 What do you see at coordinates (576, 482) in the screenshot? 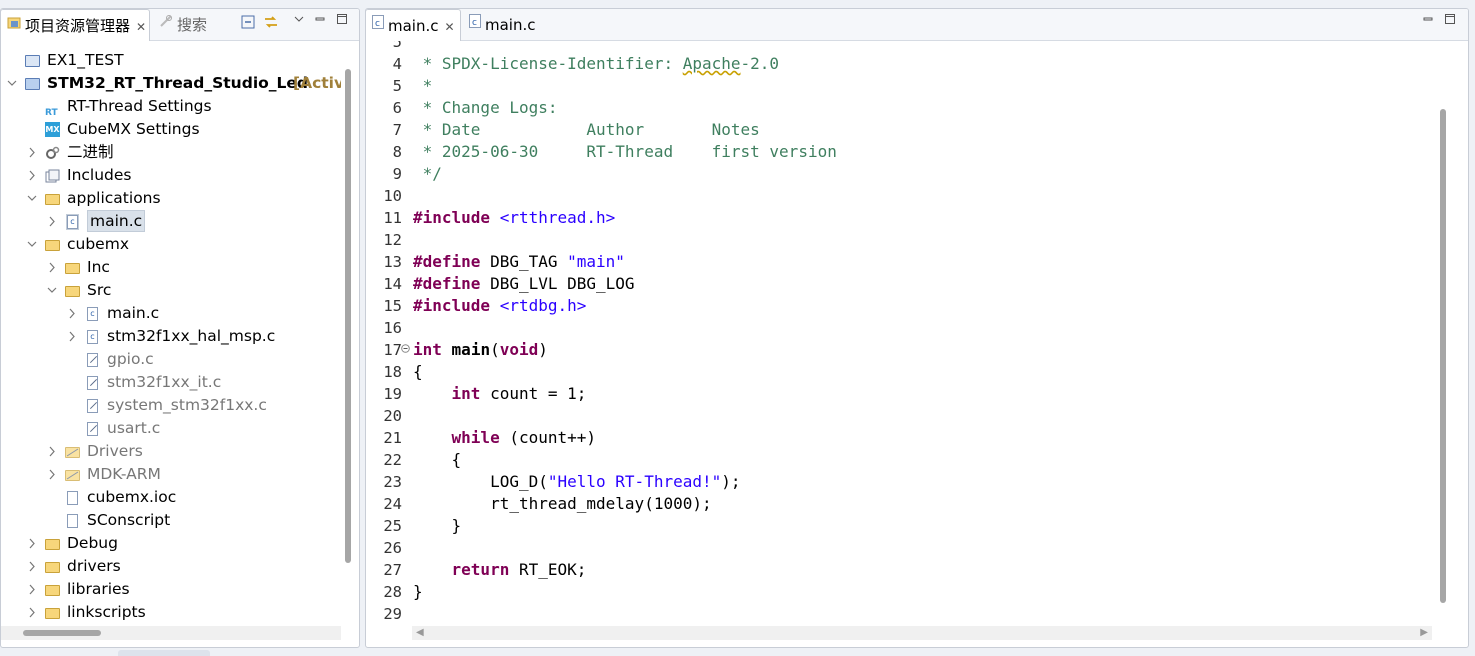
I see `code-line: LOG_D("Hello RT-Thread!");` at bounding box center [576, 482].